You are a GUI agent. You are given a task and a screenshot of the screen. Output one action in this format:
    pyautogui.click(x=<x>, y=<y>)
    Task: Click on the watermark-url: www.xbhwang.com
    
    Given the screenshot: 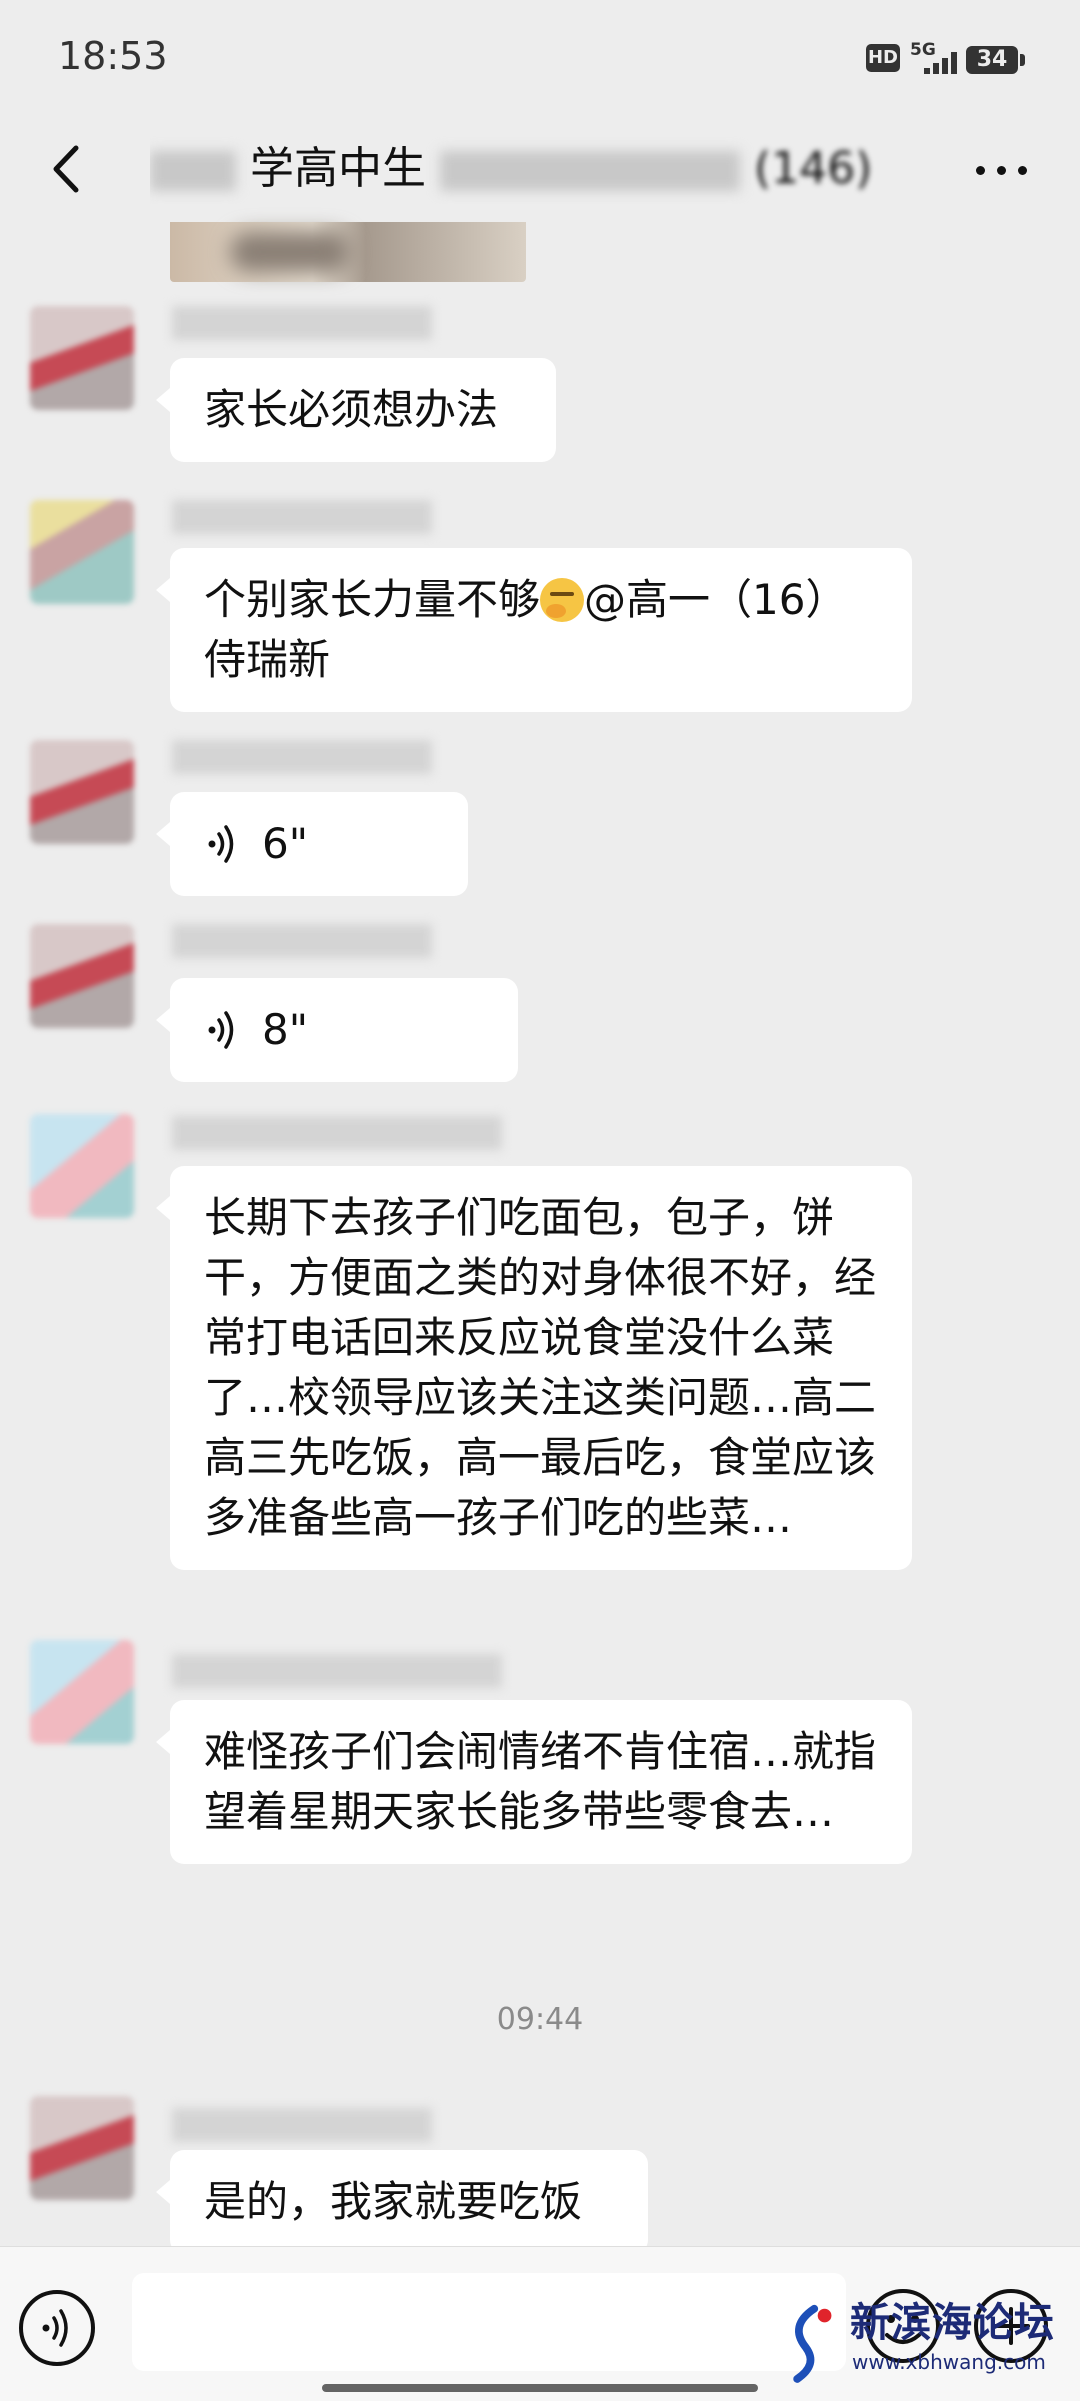 What is the action you would take?
    pyautogui.click(x=949, y=2362)
    